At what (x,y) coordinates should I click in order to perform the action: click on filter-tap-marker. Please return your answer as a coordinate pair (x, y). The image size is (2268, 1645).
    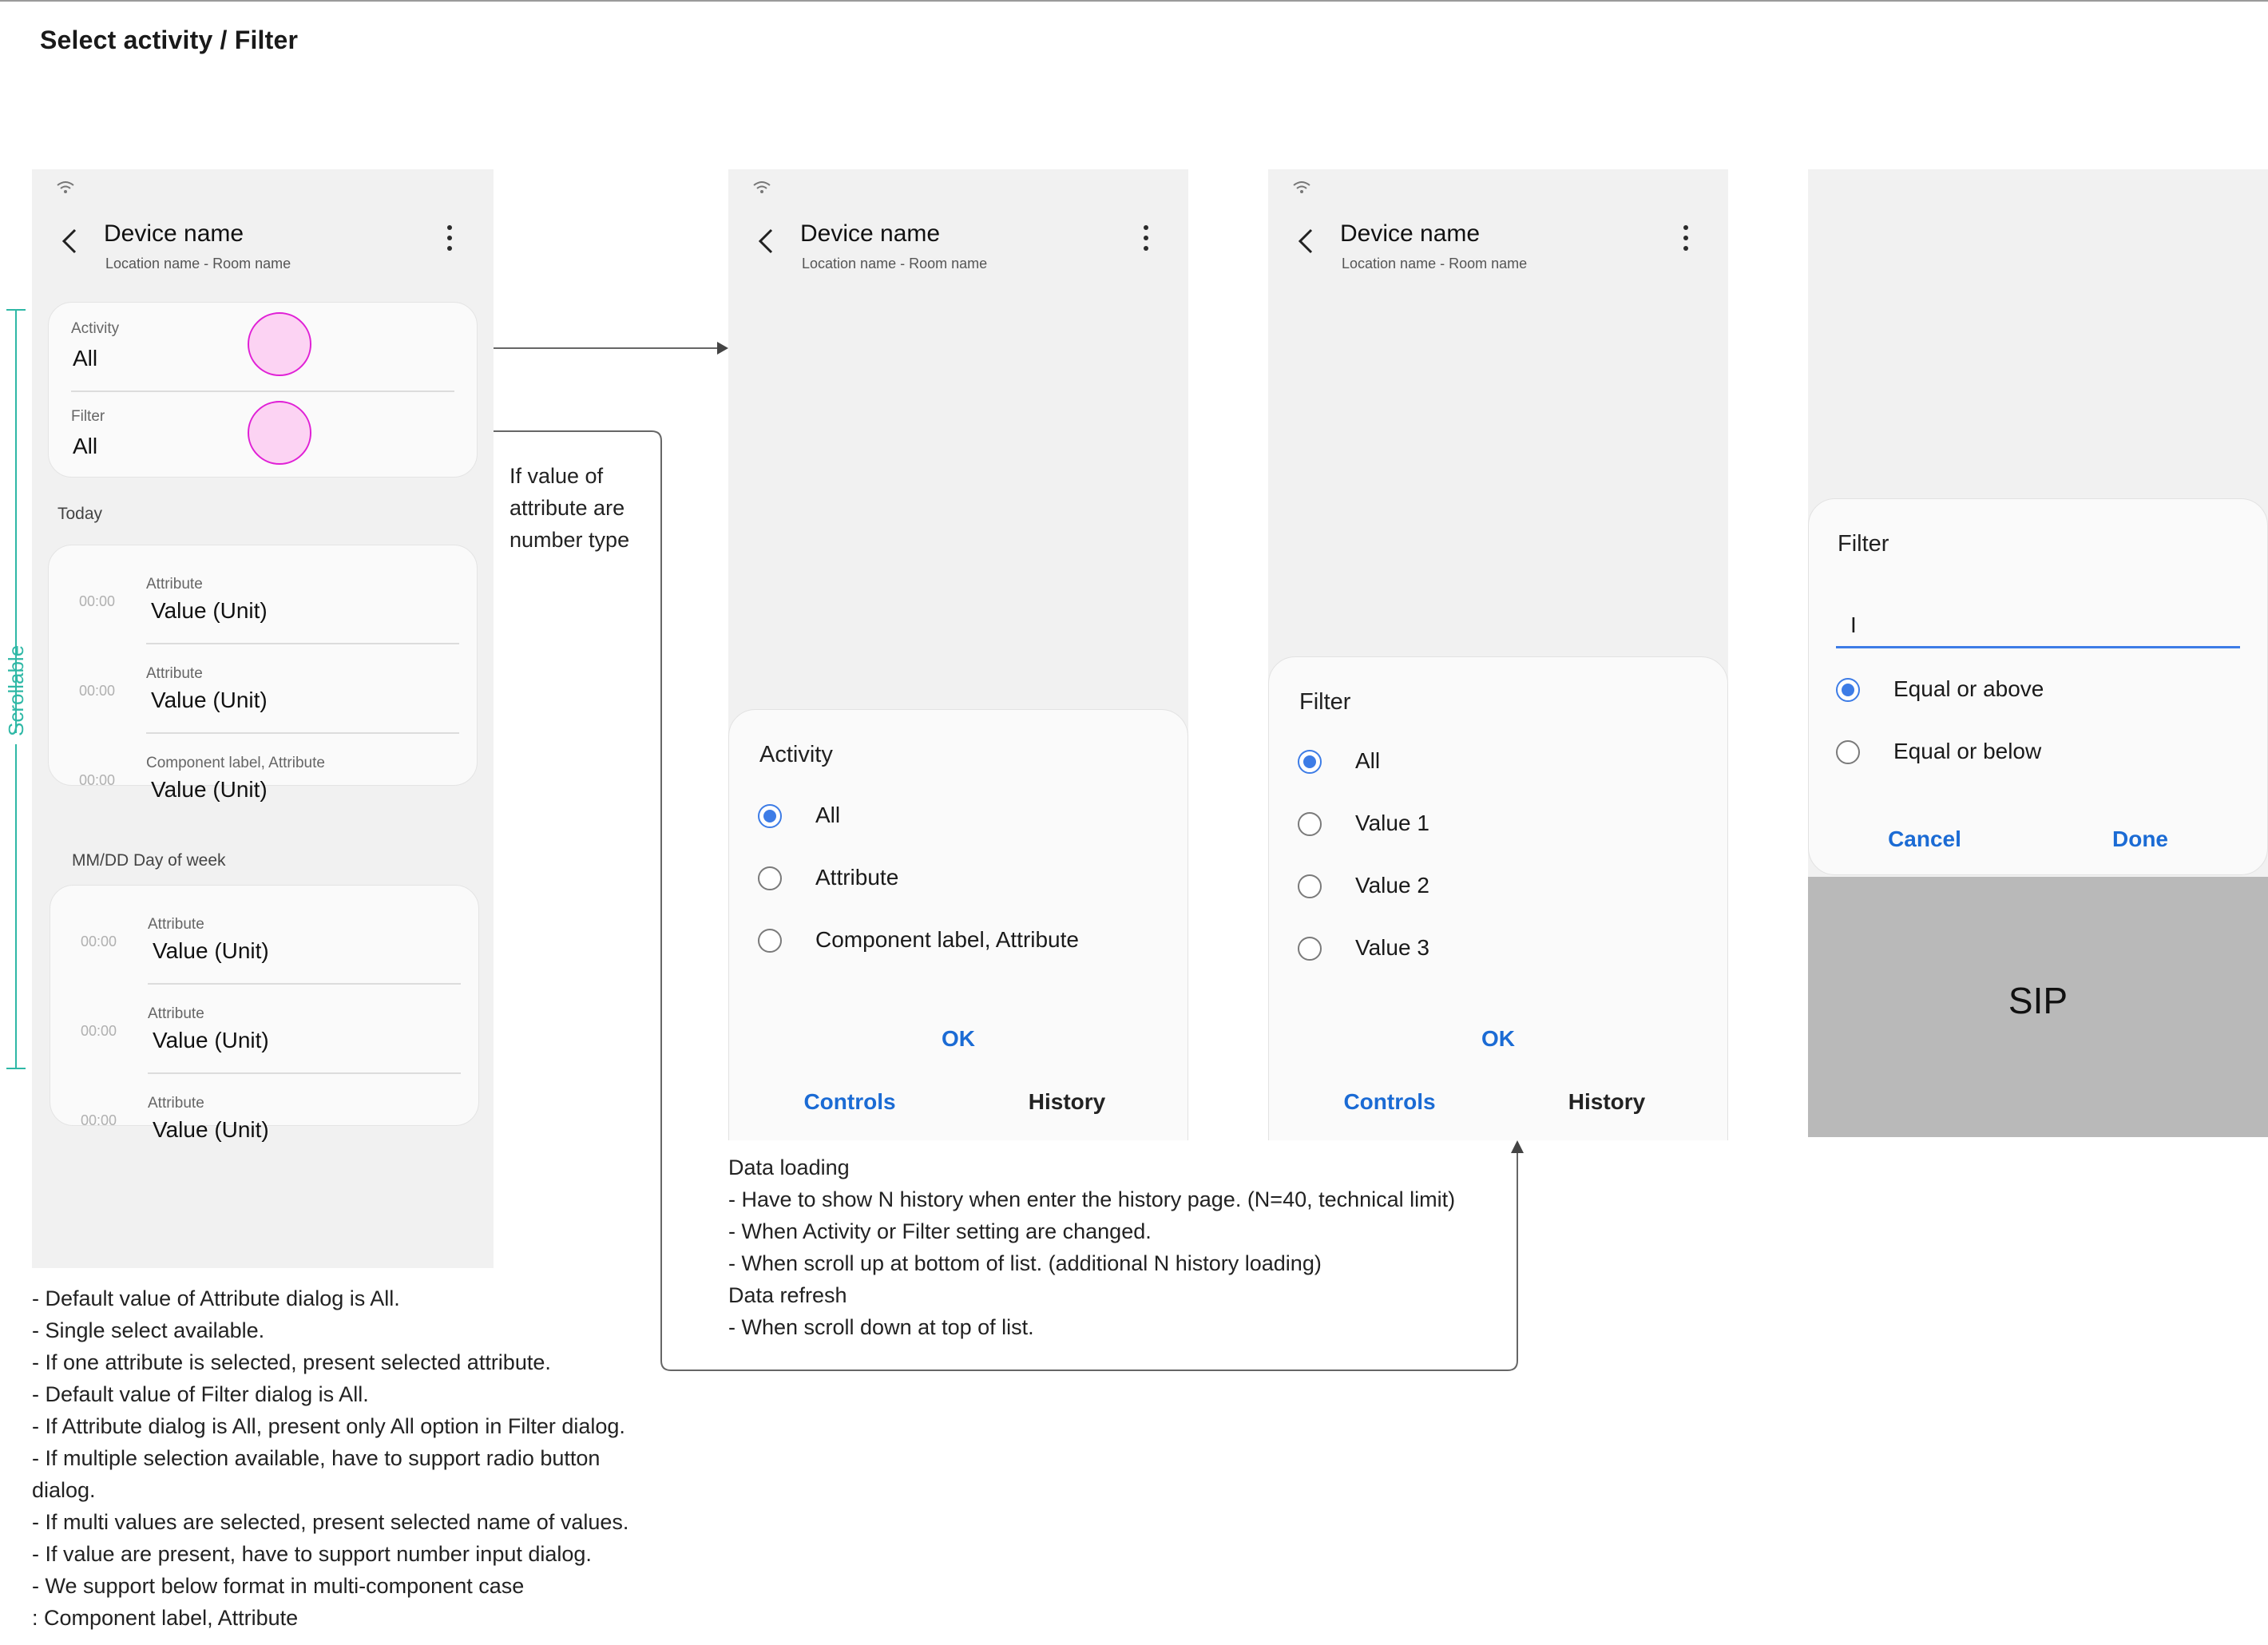
    Looking at the image, I should click on (280, 433).